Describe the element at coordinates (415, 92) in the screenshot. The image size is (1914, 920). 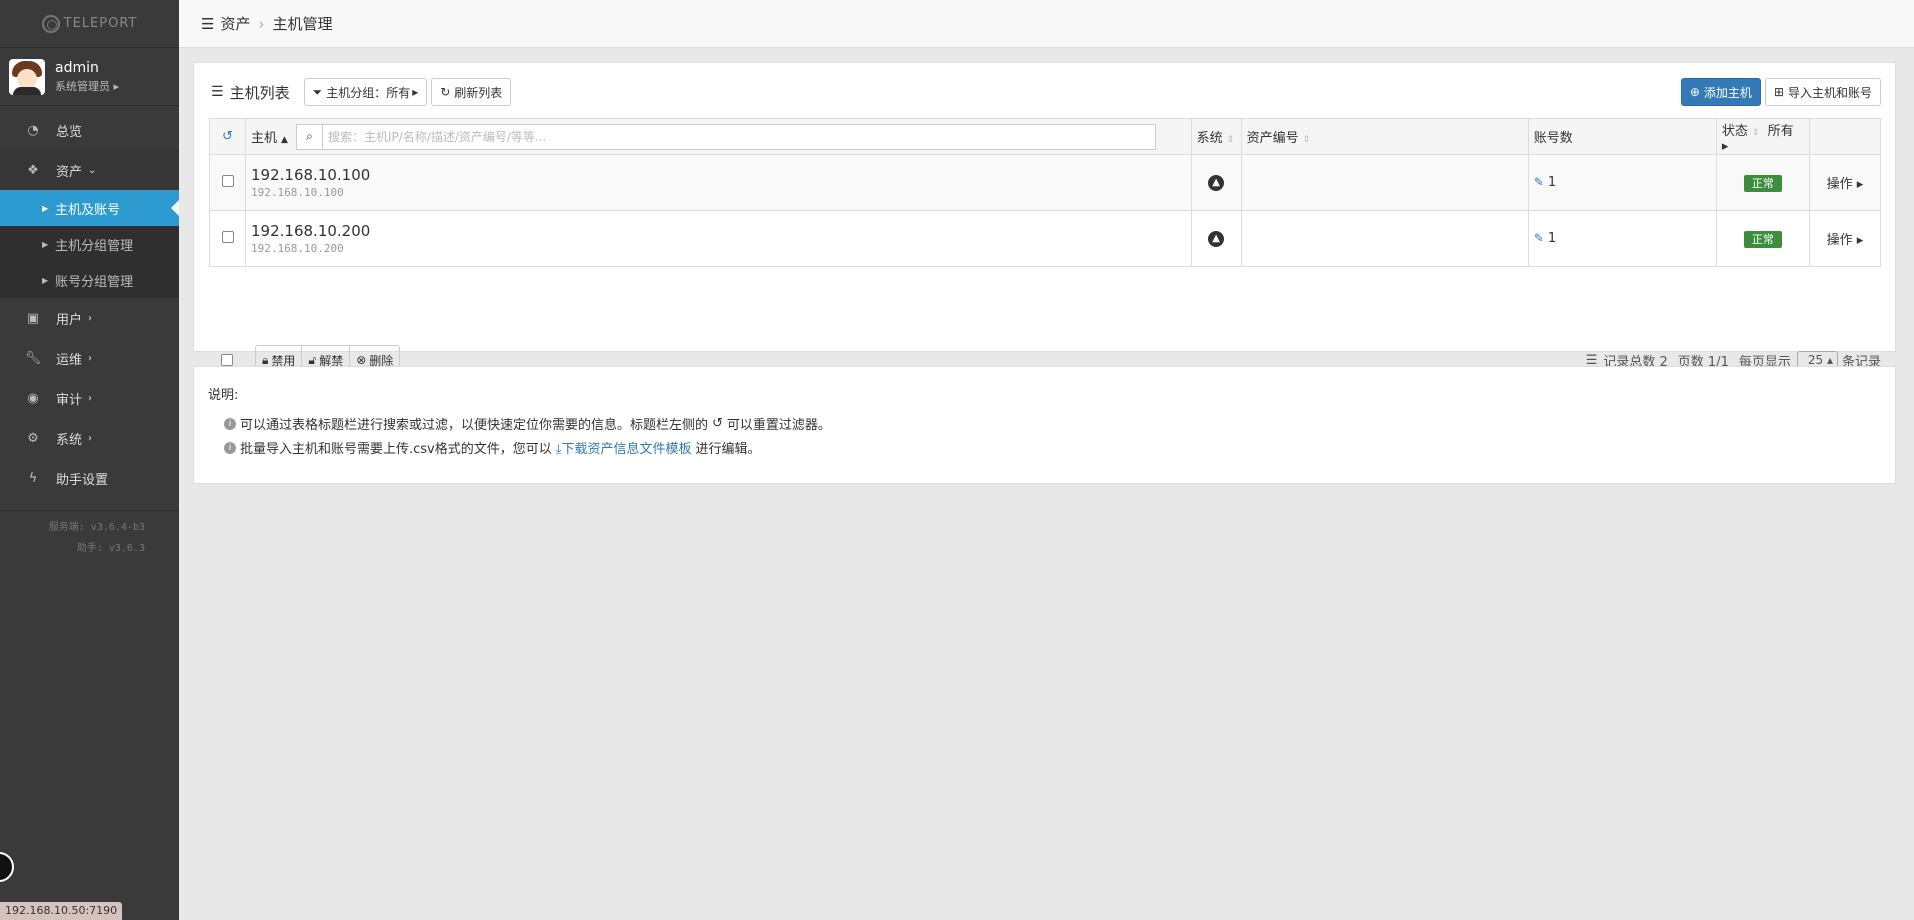
I see `caret-right-icon: ▸` at that location.